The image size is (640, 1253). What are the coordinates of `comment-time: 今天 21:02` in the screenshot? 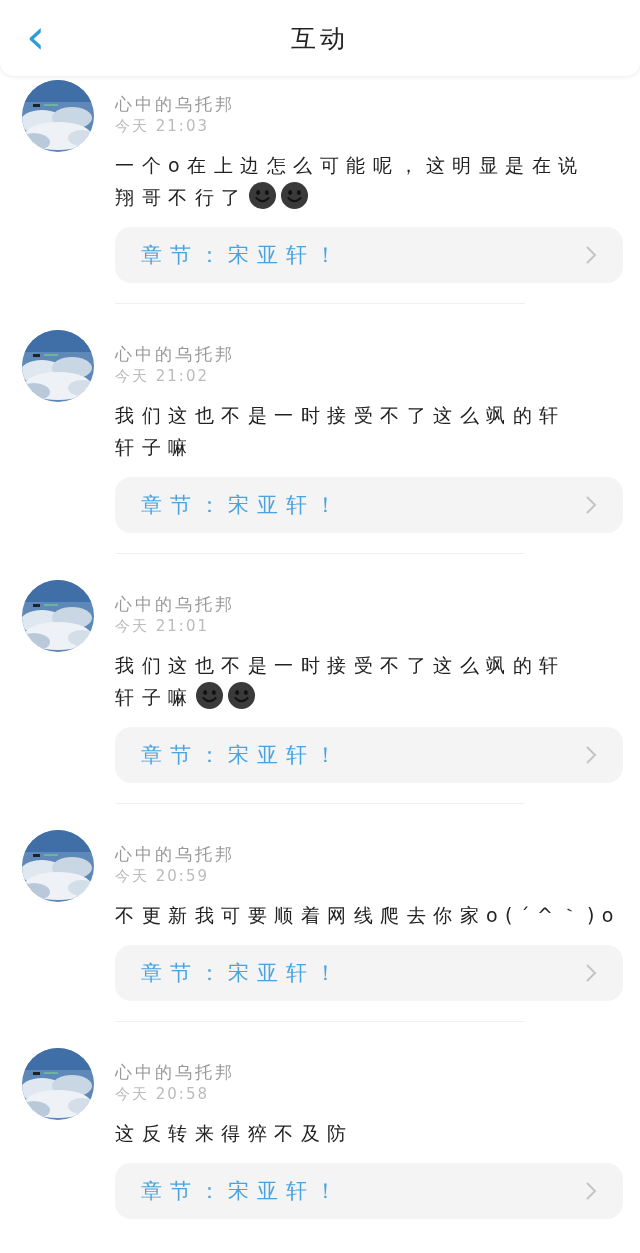 It's located at (162, 376).